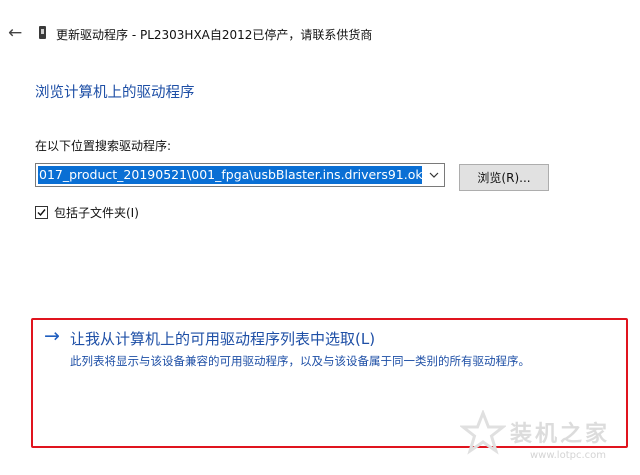  I want to click on watermark-text: 装机之家, so click(560, 434).